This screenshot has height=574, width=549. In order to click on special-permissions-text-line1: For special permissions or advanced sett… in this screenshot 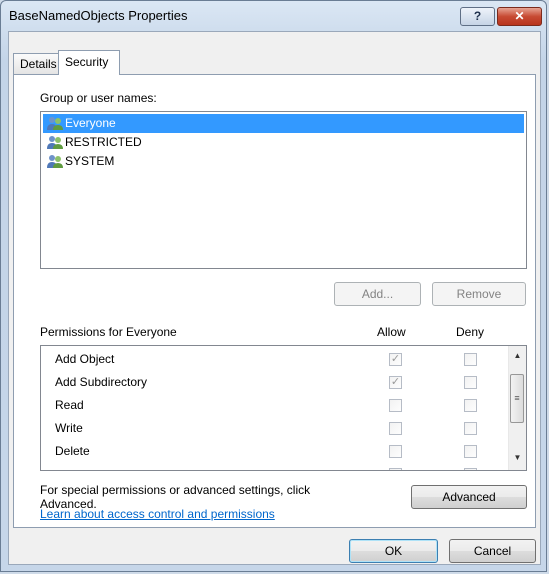, I will do `click(175, 490)`.